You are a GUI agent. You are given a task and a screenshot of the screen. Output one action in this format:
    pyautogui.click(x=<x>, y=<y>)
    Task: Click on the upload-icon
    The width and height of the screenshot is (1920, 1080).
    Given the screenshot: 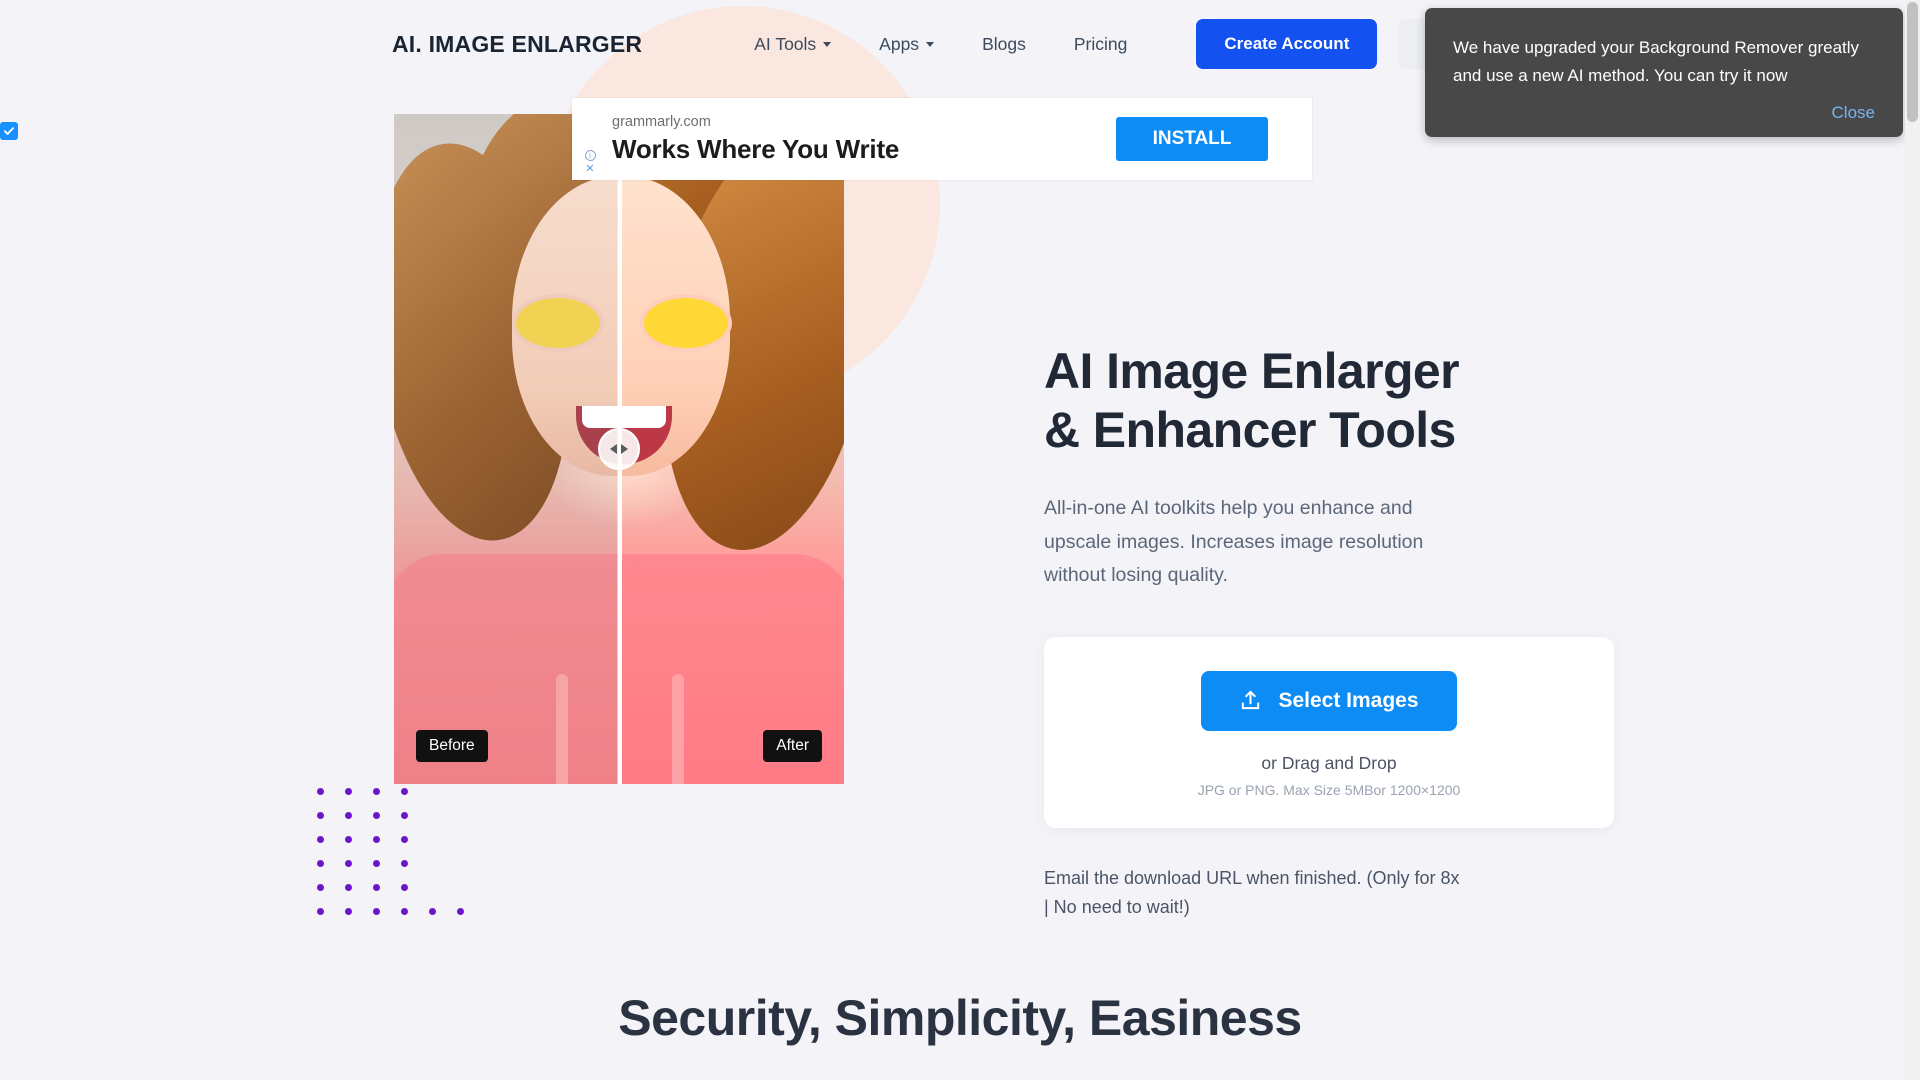 What is the action you would take?
    pyautogui.click(x=1251, y=700)
    